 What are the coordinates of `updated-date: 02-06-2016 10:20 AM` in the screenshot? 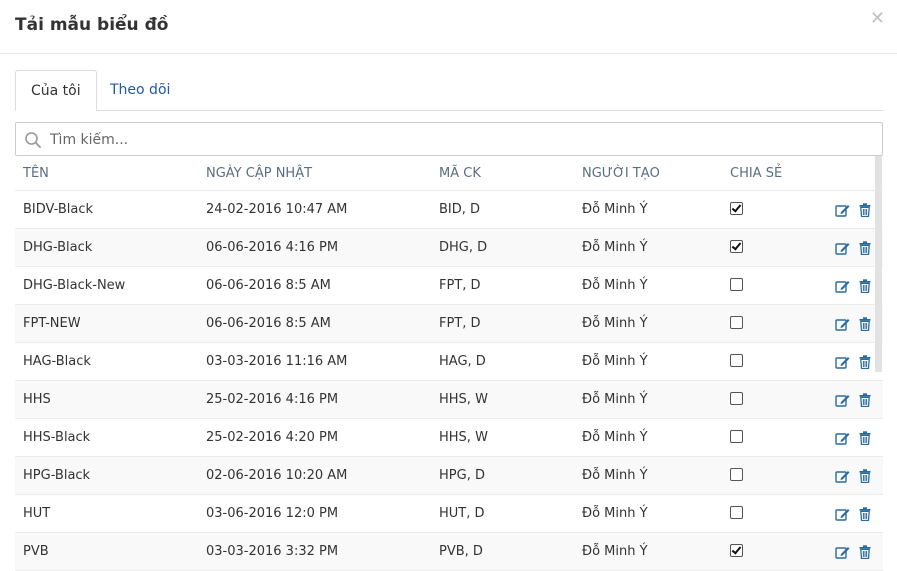 It's located at (277, 475).